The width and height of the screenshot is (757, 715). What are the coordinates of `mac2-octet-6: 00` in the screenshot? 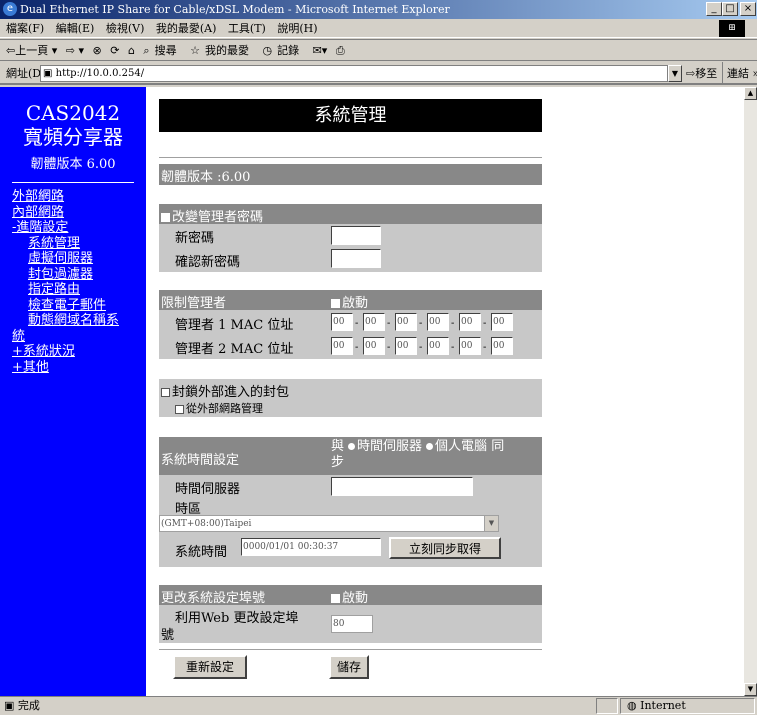 It's located at (502, 346).